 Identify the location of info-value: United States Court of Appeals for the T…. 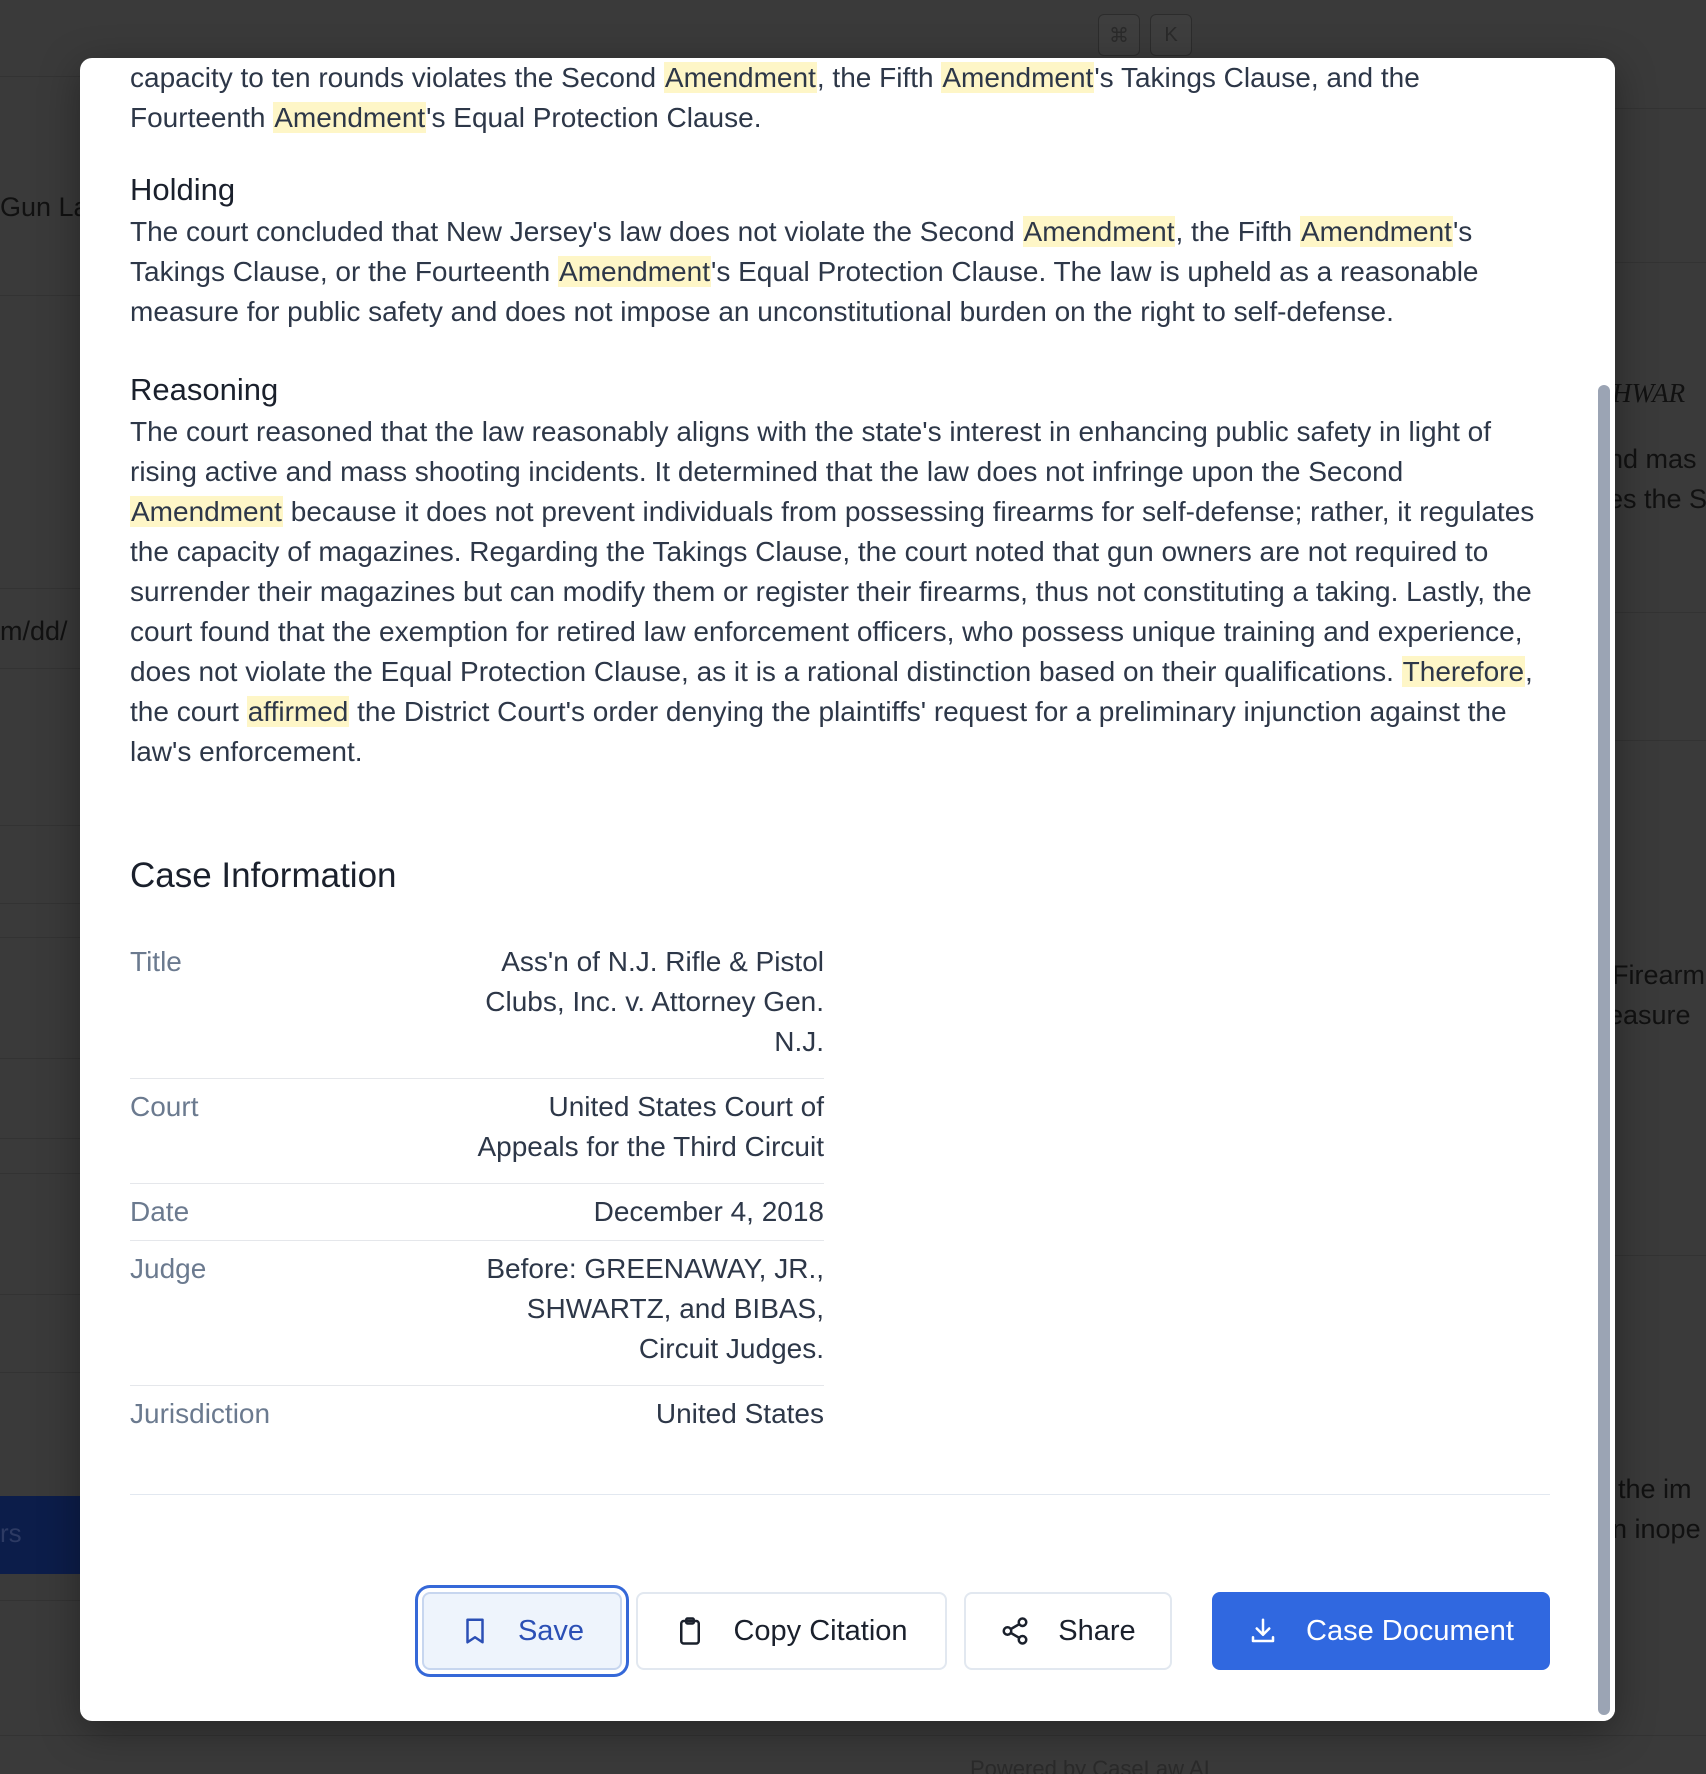
(650, 1126).